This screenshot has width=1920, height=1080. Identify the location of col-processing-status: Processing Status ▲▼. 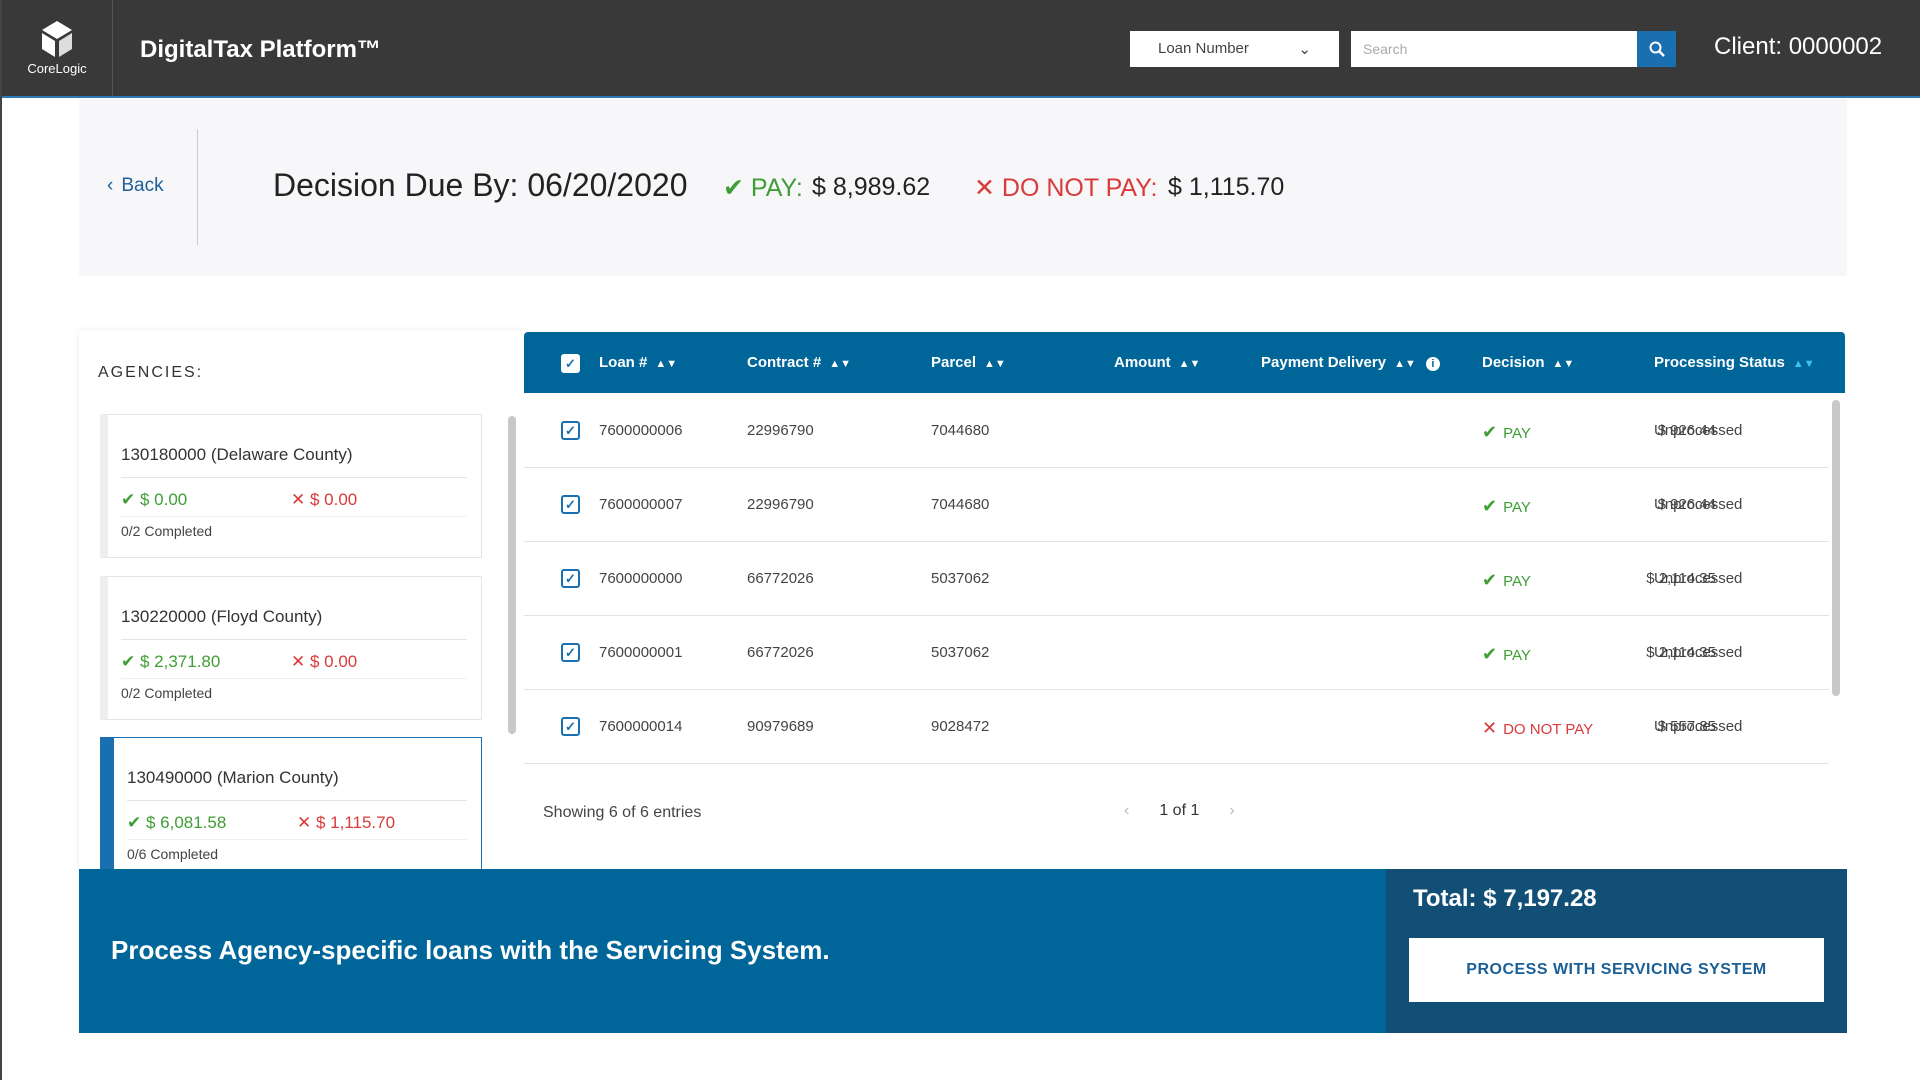
(1734, 362).